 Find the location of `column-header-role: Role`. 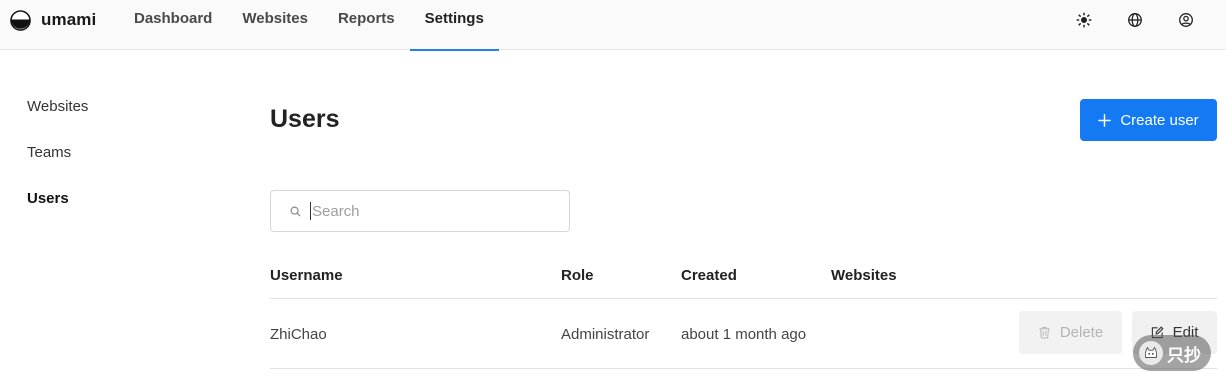

column-header-role: Role is located at coordinates (577, 275).